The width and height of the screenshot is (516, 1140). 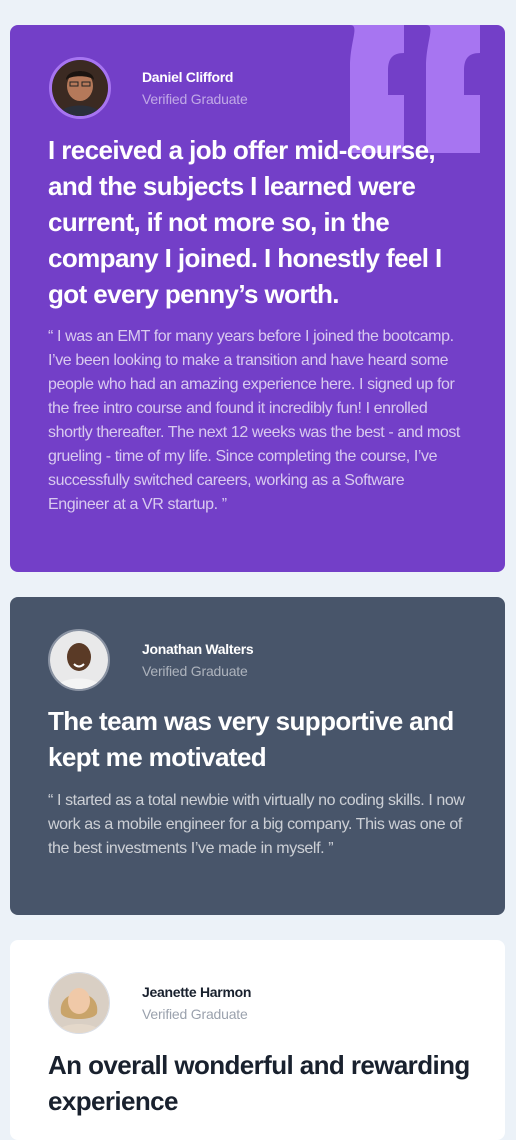 What do you see at coordinates (79, 1003) in the screenshot?
I see `avatar-jeanette` at bounding box center [79, 1003].